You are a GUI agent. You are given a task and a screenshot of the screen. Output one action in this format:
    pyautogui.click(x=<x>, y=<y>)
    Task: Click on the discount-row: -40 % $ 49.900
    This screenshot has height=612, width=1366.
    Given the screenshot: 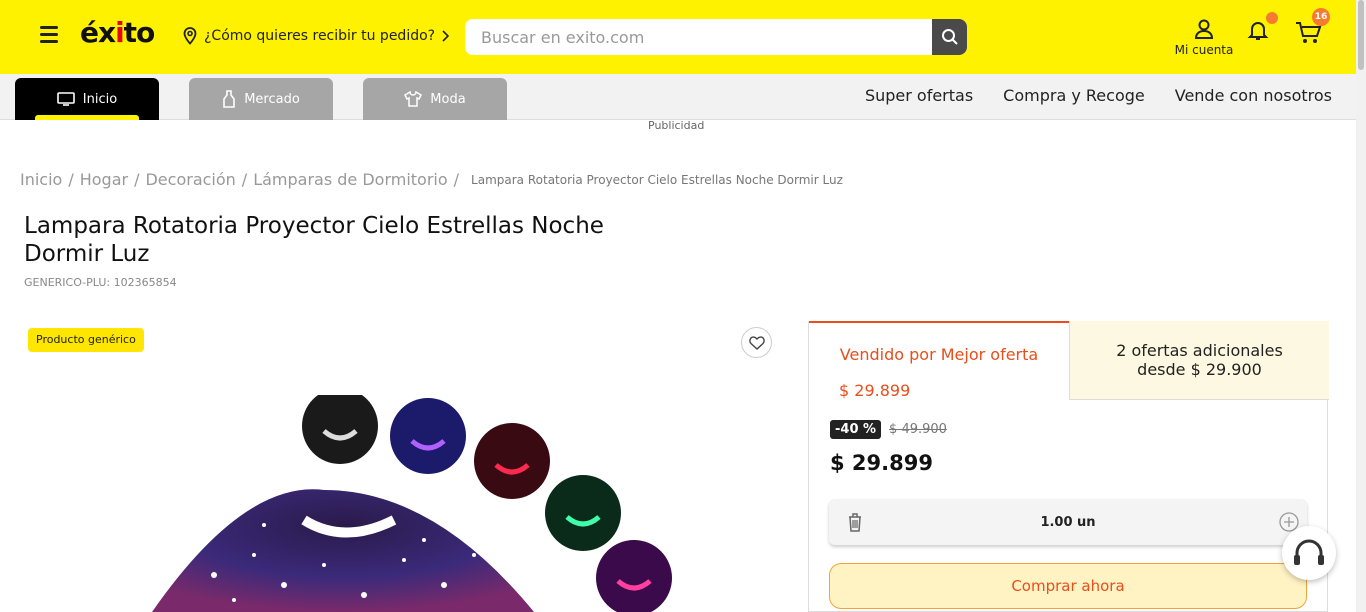 What is the action you would take?
    pyautogui.click(x=888, y=429)
    